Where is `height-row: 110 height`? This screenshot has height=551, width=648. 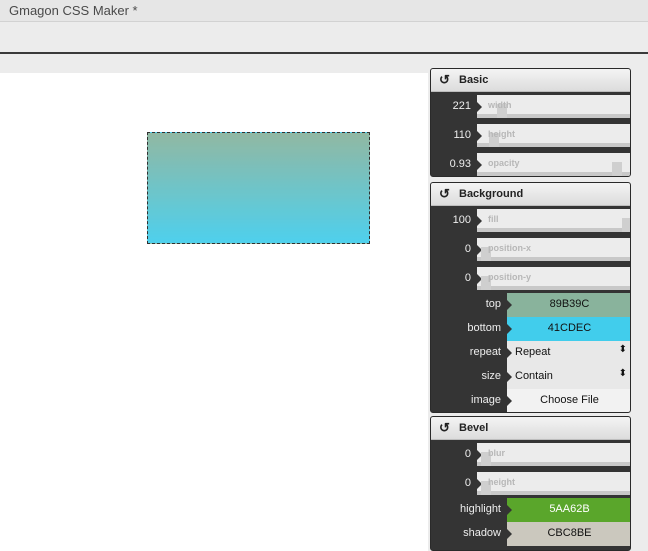 height-row: 110 height is located at coordinates (530, 135).